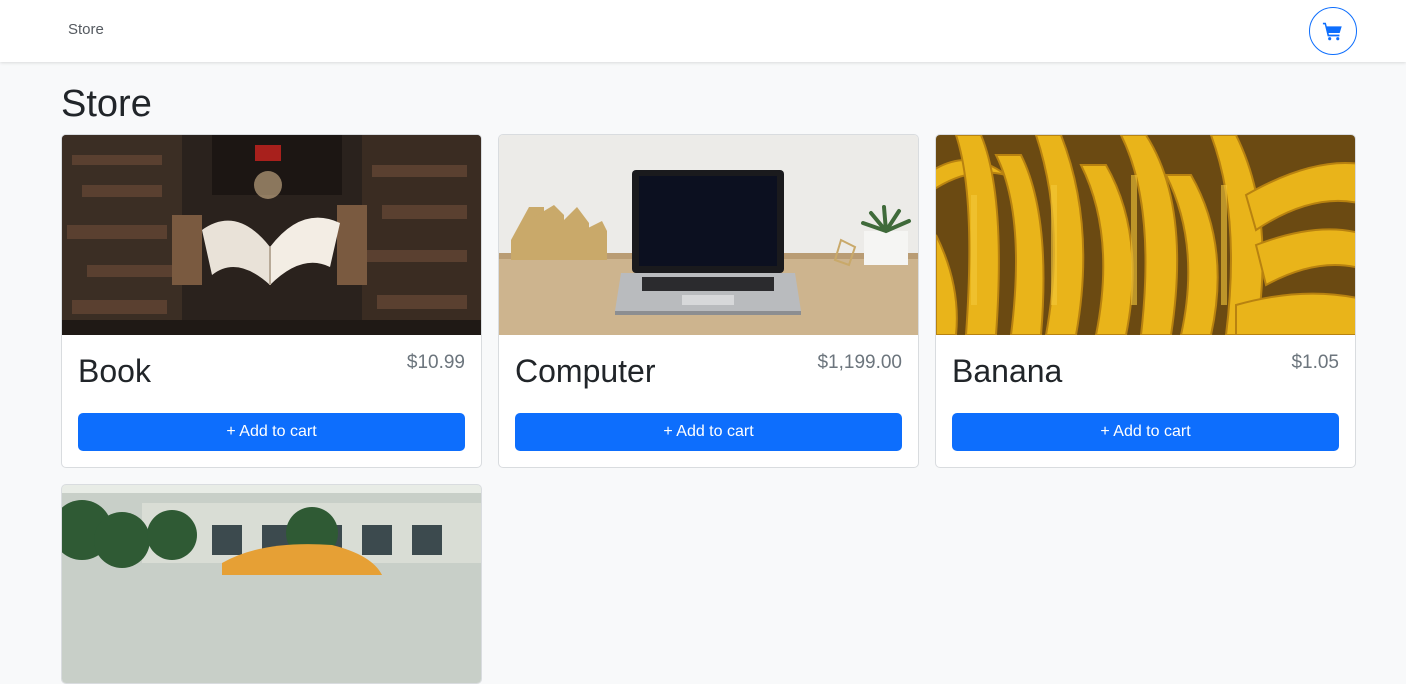 This screenshot has width=1406, height=684. I want to click on product-name: Computer, so click(585, 371).